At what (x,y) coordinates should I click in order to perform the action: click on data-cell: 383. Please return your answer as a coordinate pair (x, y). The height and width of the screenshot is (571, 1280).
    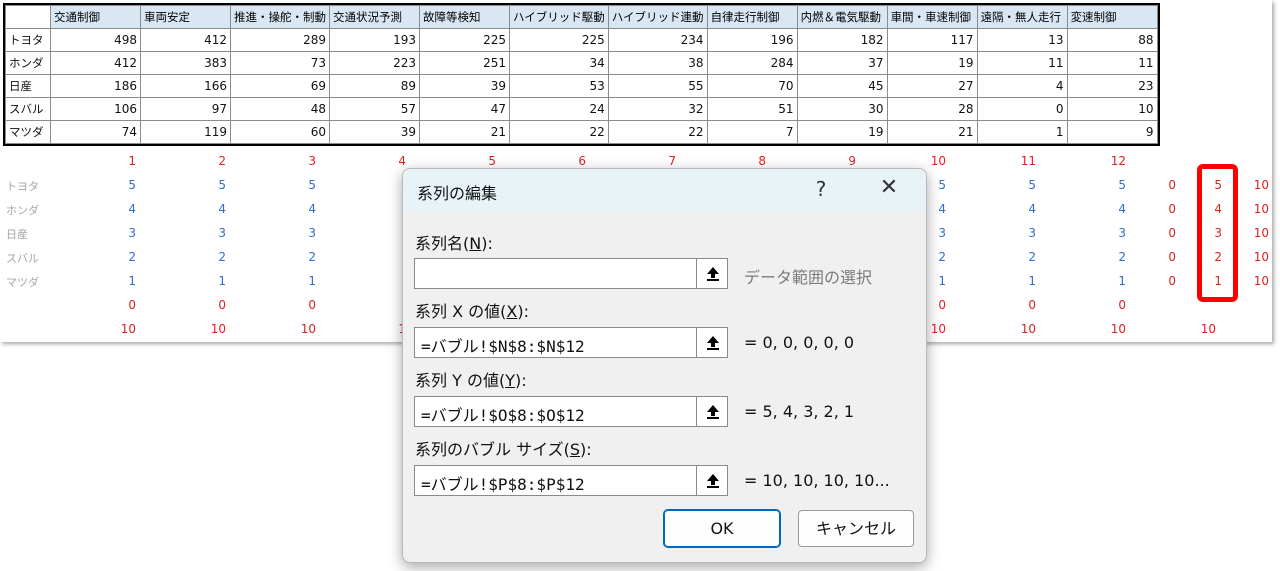
    Looking at the image, I should click on (185, 63).